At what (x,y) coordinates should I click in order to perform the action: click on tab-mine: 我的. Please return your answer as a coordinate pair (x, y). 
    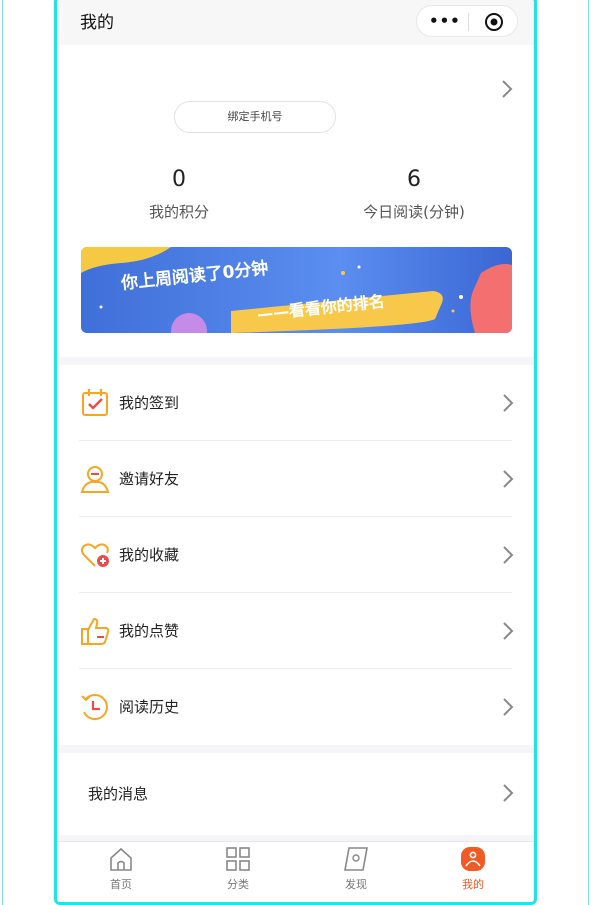
    Looking at the image, I should click on (473, 872).